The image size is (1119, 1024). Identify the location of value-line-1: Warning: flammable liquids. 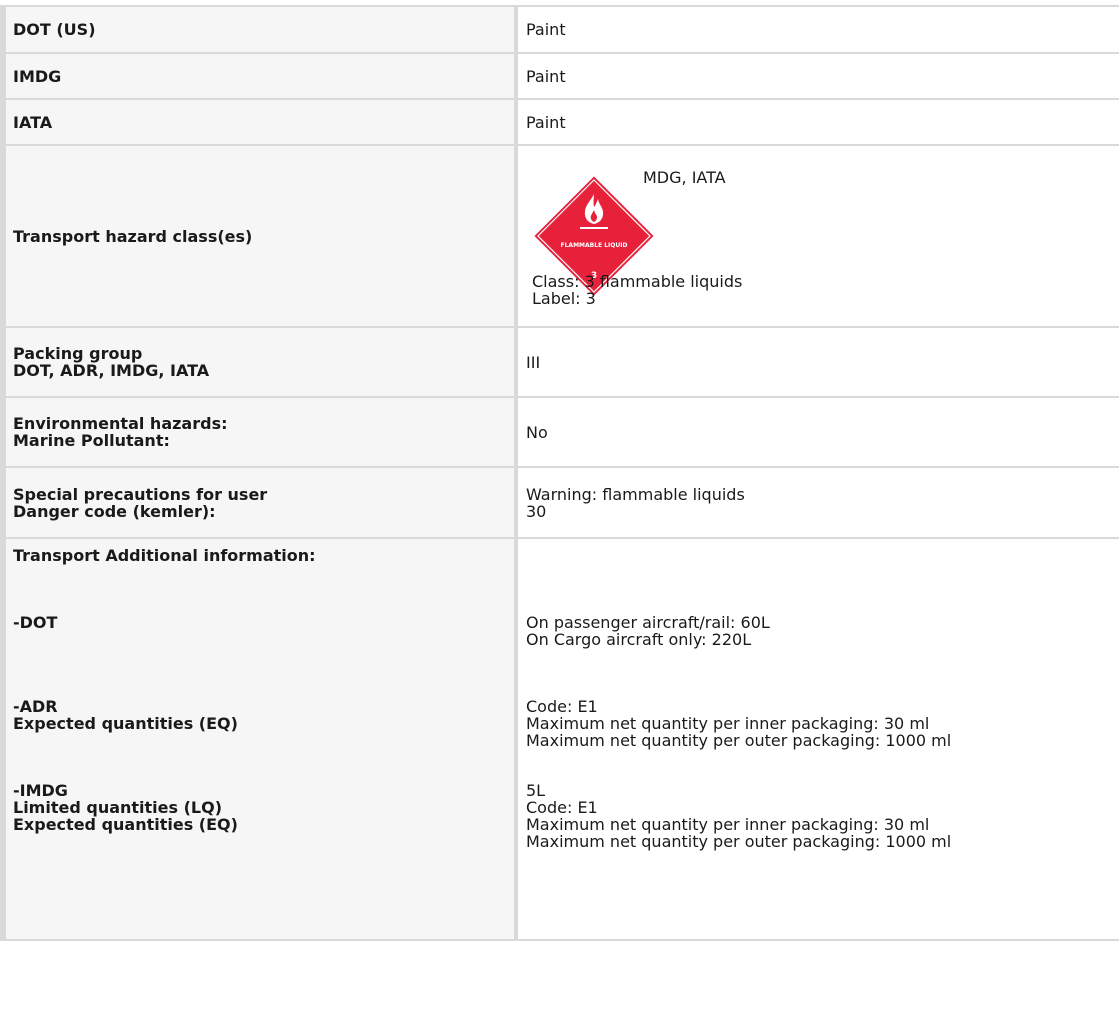
(635, 494).